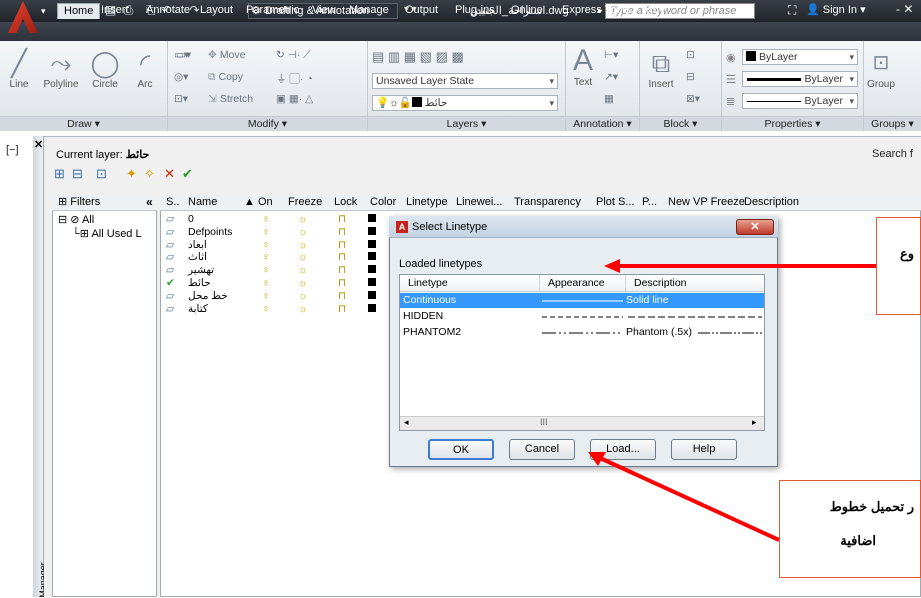  Describe the element at coordinates (612, 266) in the screenshot. I see `arrow-top-head` at that location.